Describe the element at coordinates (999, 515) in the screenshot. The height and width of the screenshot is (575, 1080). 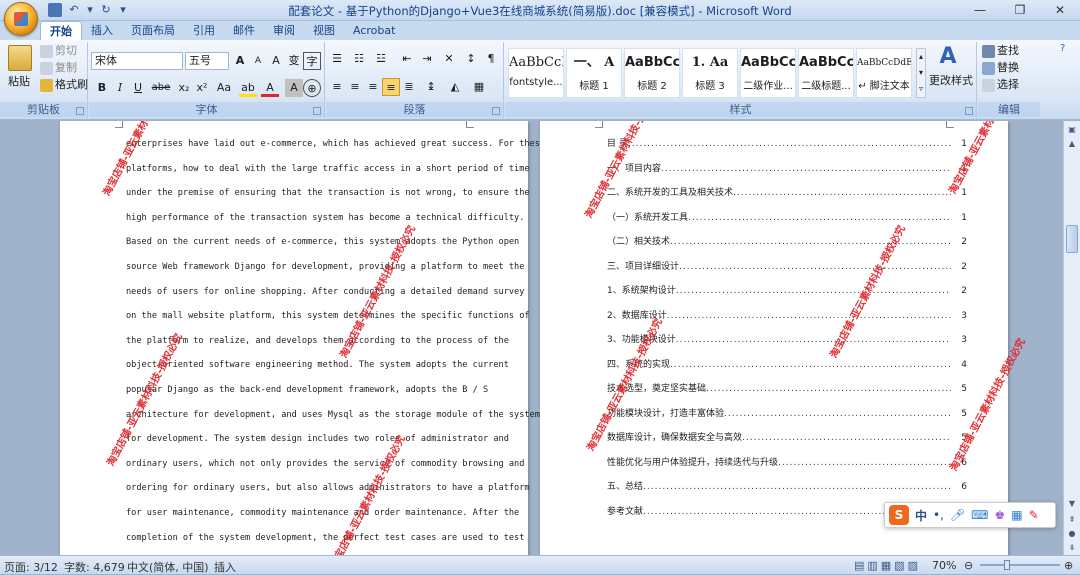
I see `skin-icon: ♚` at that location.